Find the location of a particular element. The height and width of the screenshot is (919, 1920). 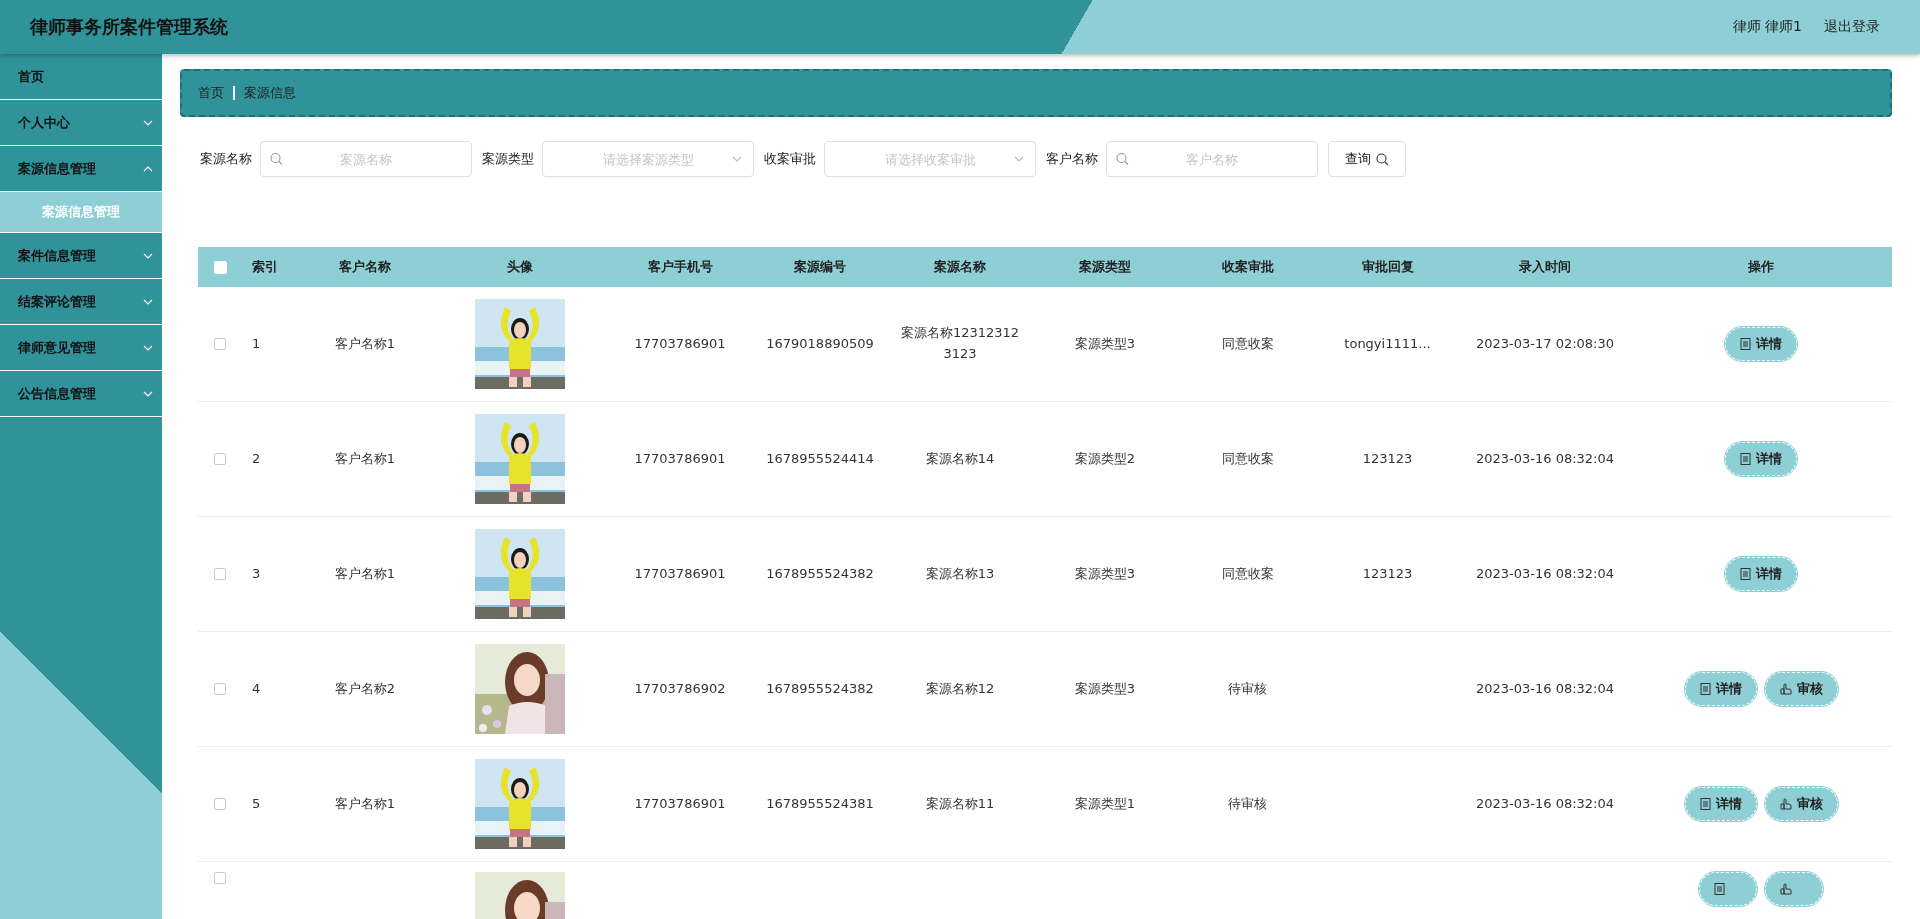

select-all-checkbox is located at coordinates (220, 267).